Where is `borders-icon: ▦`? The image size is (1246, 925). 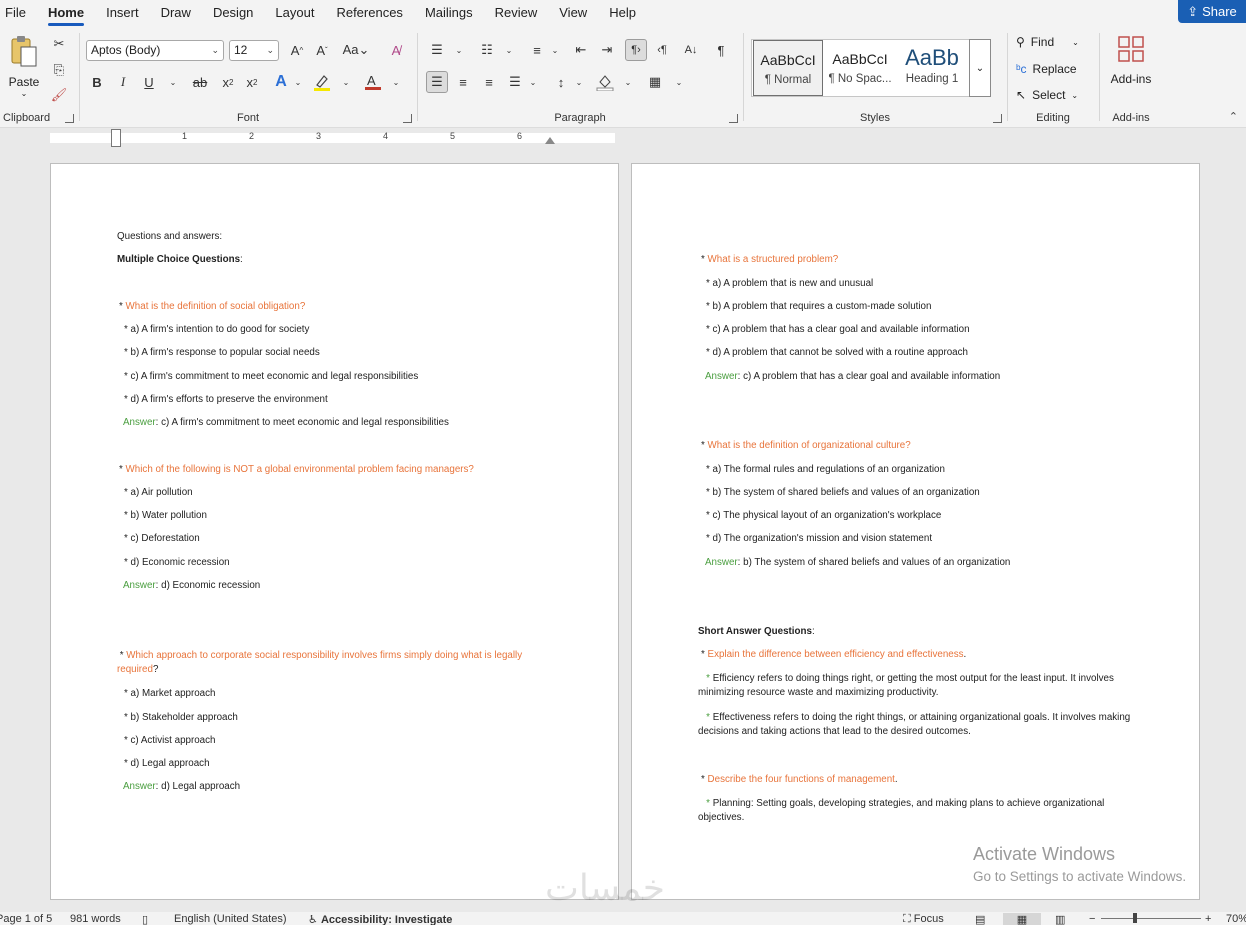 borders-icon: ▦ is located at coordinates (655, 82).